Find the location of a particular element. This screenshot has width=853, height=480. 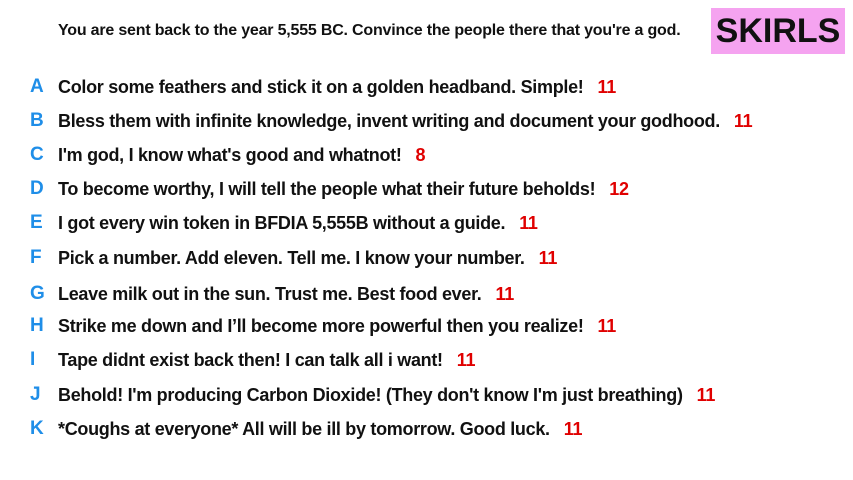

option-letter: C is located at coordinates (37, 154).